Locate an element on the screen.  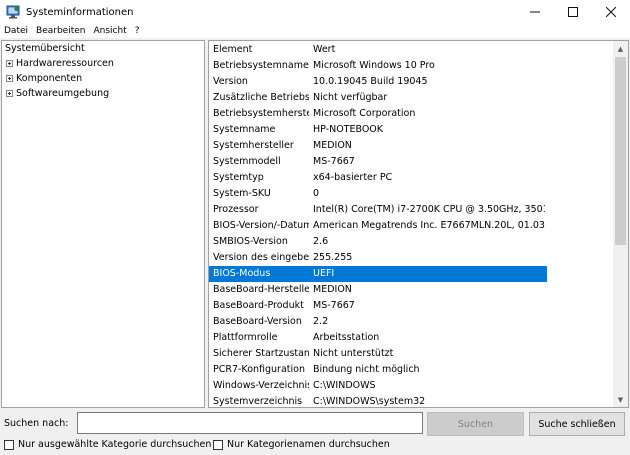
cell-value: 10.0.19045 Build 19045 is located at coordinates (370, 81).